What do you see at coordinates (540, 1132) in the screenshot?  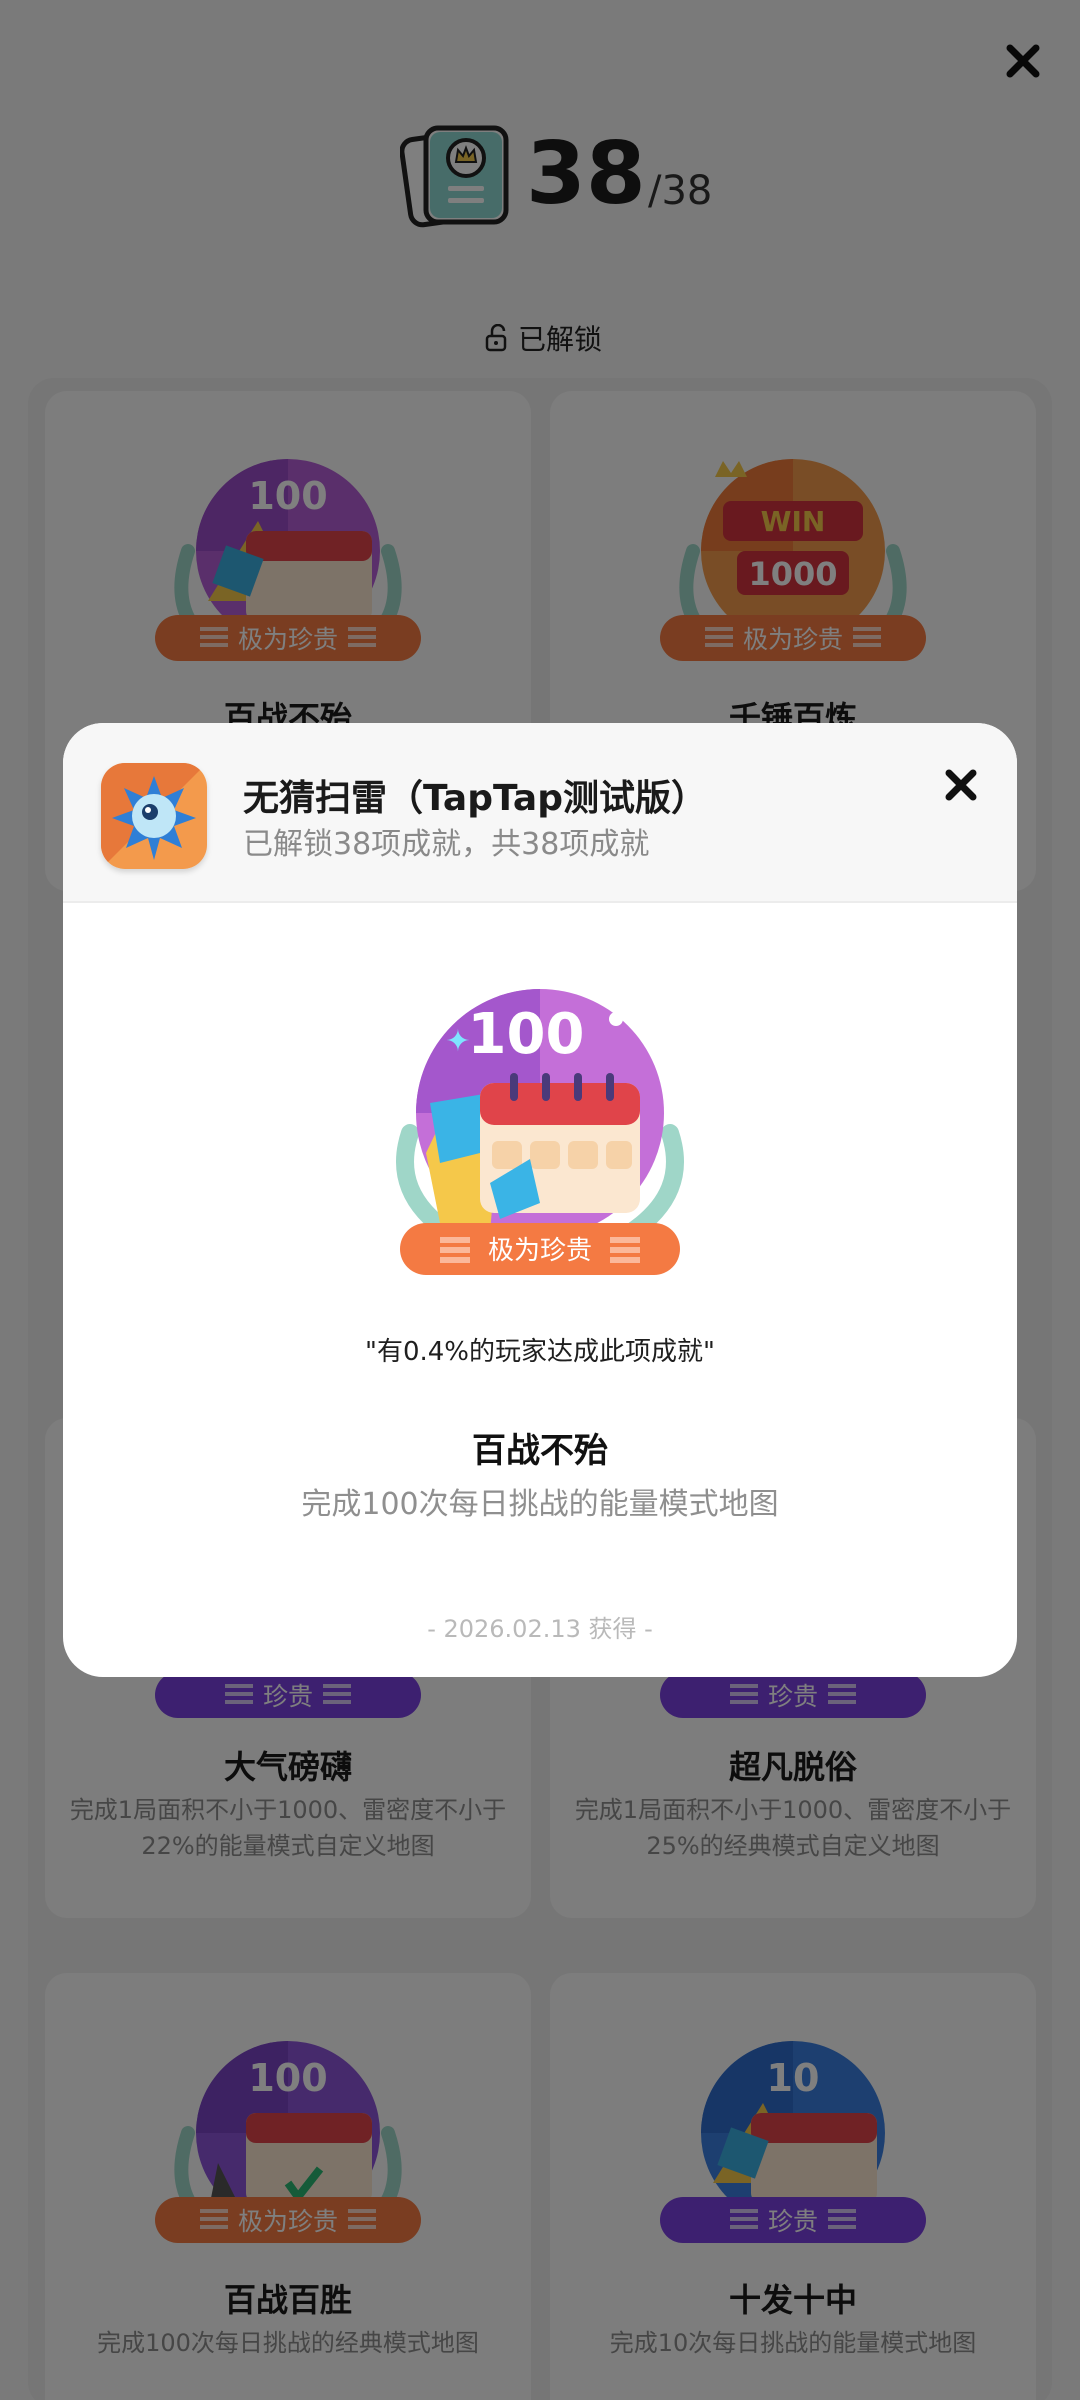 I see `medal-100-energy-icon: 100 ✦ 极为珍贵` at bounding box center [540, 1132].